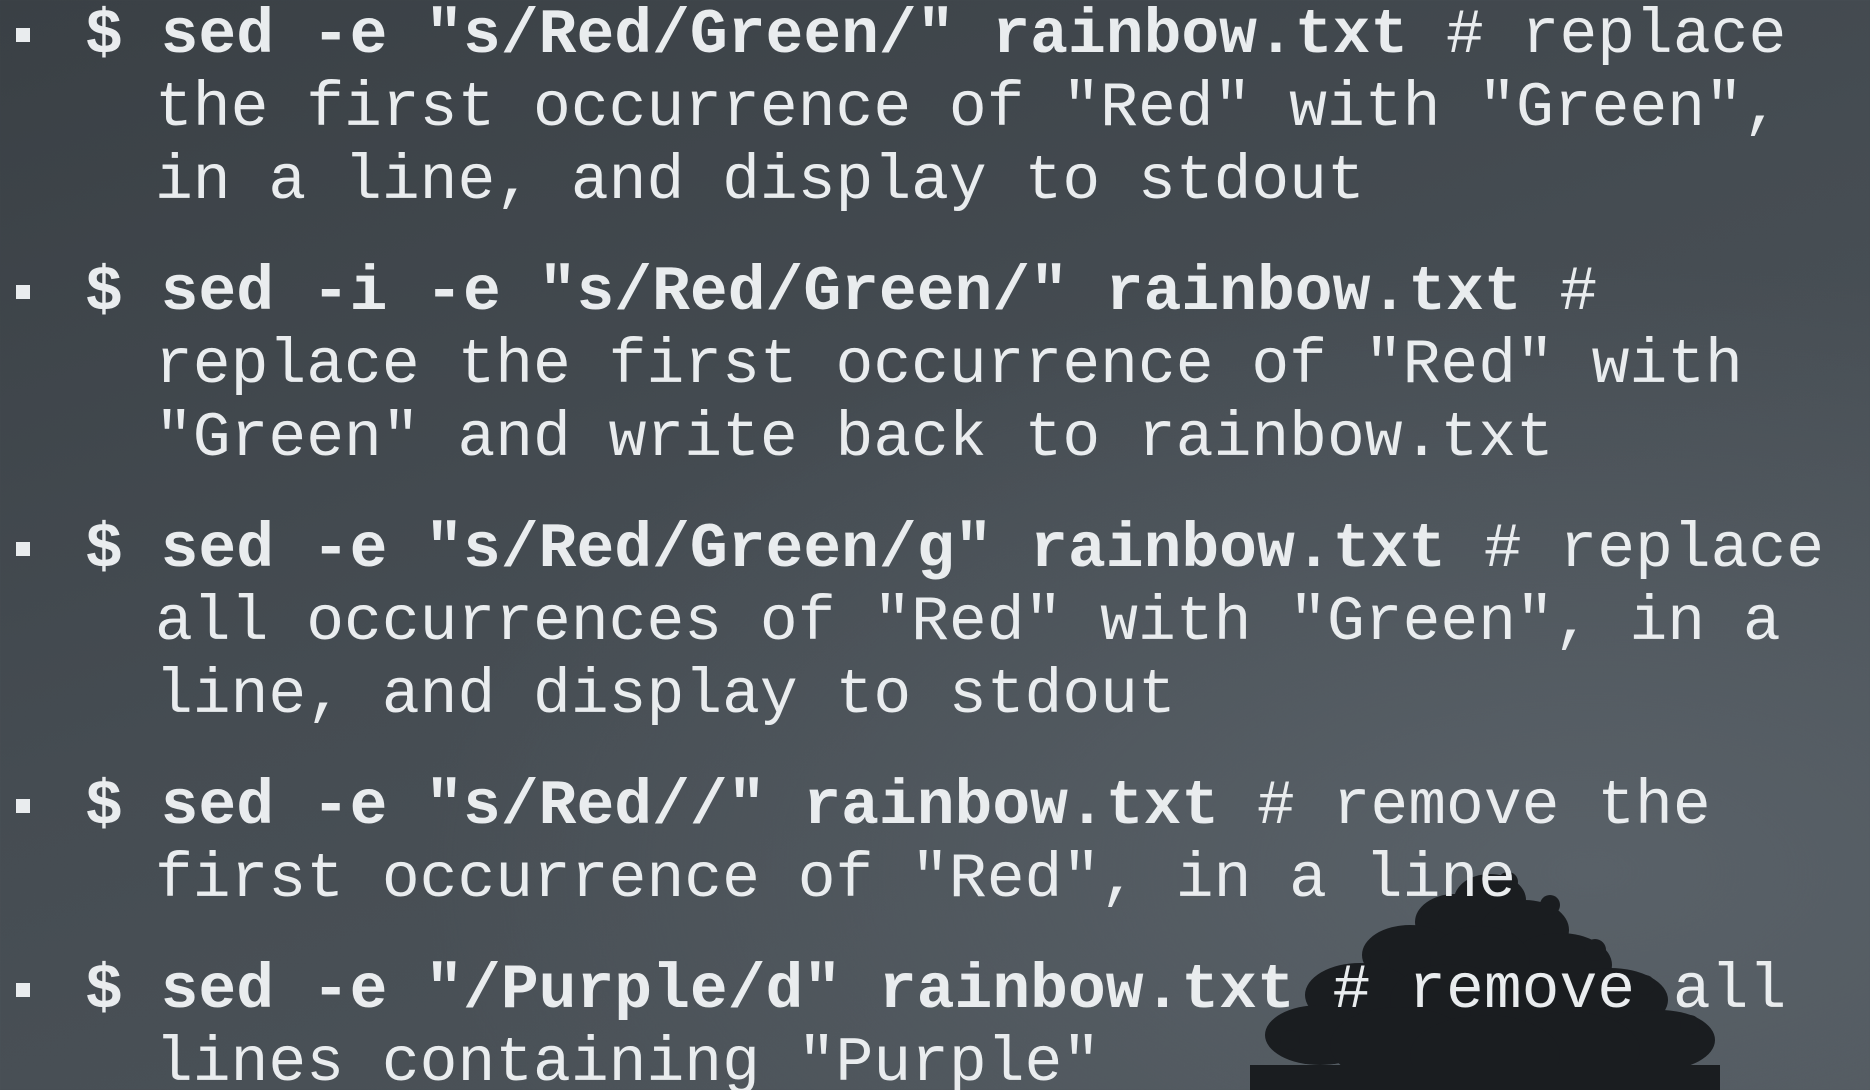 The width and height of the screenshot is (1870, 1090). Describe the element at coordinates (652, 806) in the screenshot. I see `command-code: $ sed -e "s/Red//" rainbow.txt` at that location.